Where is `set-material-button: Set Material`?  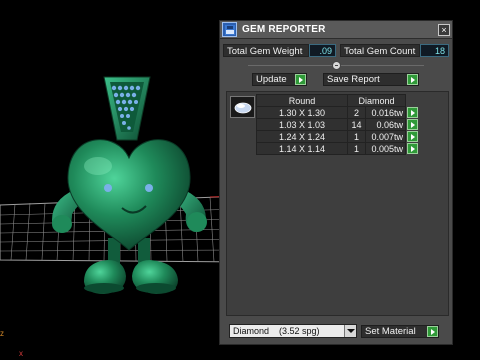
set-material-button: Set Material is located at coordinates (400, 331).